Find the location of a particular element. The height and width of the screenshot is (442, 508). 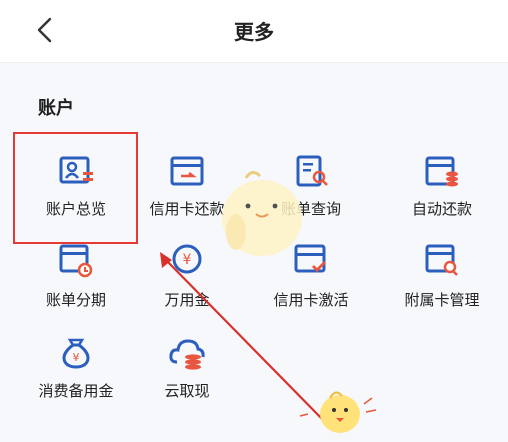

menu-item-label: 自动还款 is located at coordinates (441, 209).